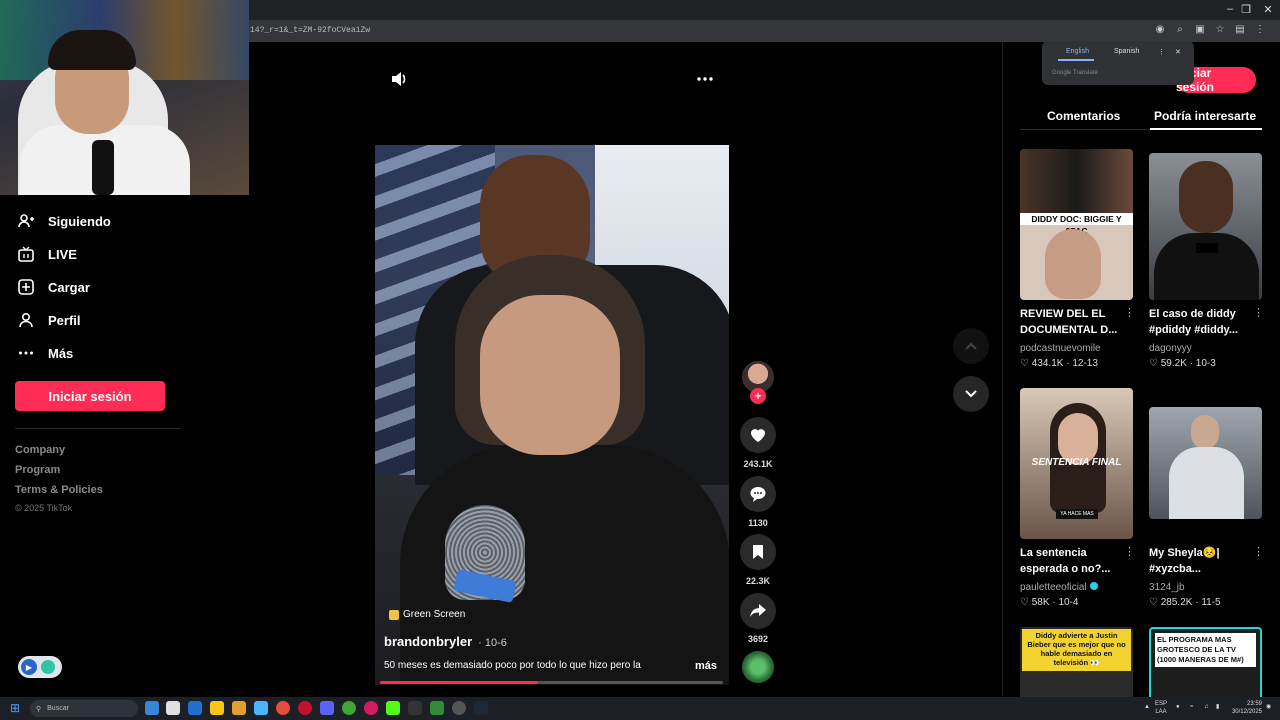 This screenshot has width=1280, height=720. I want to click on battery-icon: ▮, so click(1217, 707).